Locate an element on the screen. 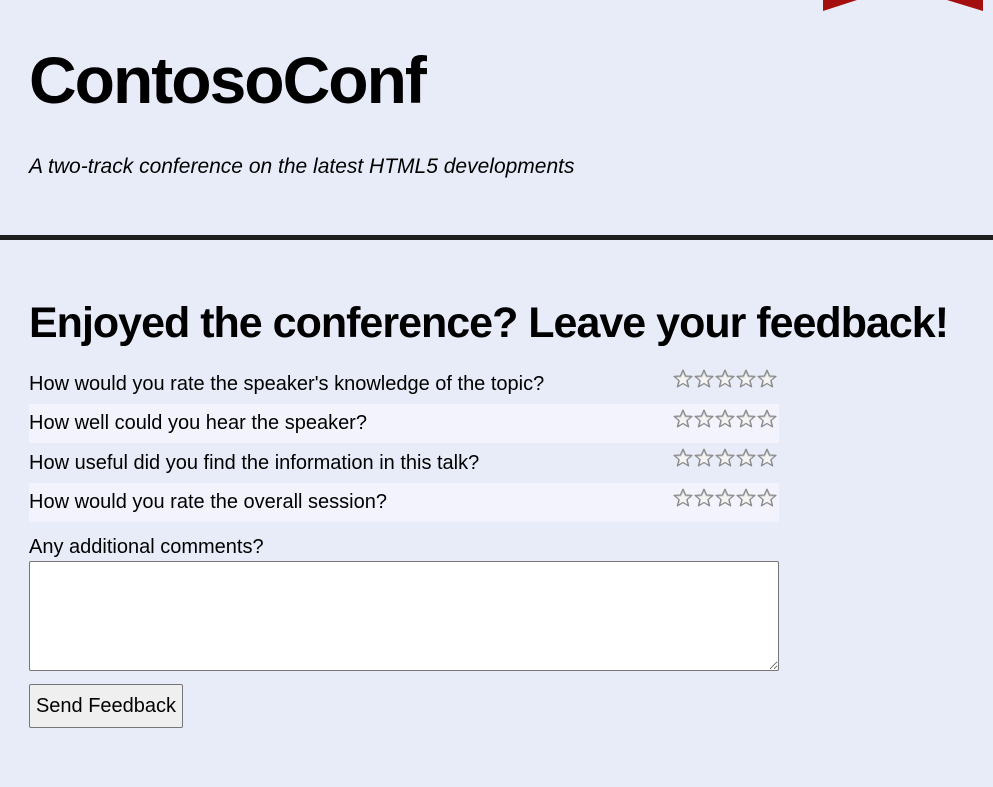  send-feedback-button: Send Feedback is located at coordinates (106, 706).